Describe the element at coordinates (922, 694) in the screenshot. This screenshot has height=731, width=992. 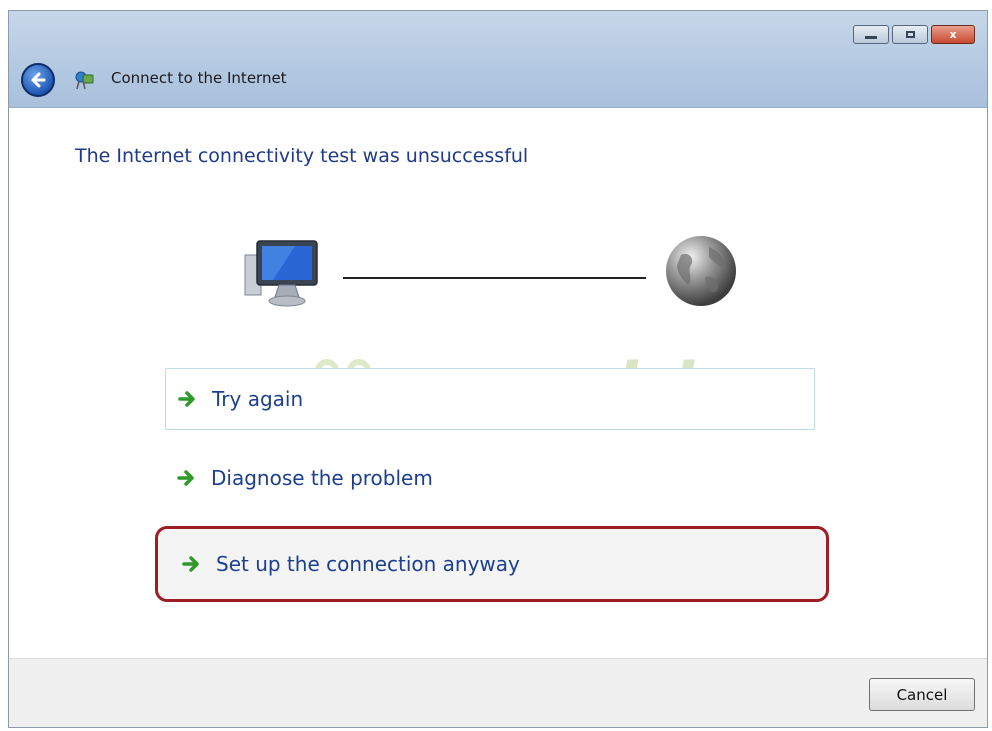
I see `cancel-button: Cancel` at that location.